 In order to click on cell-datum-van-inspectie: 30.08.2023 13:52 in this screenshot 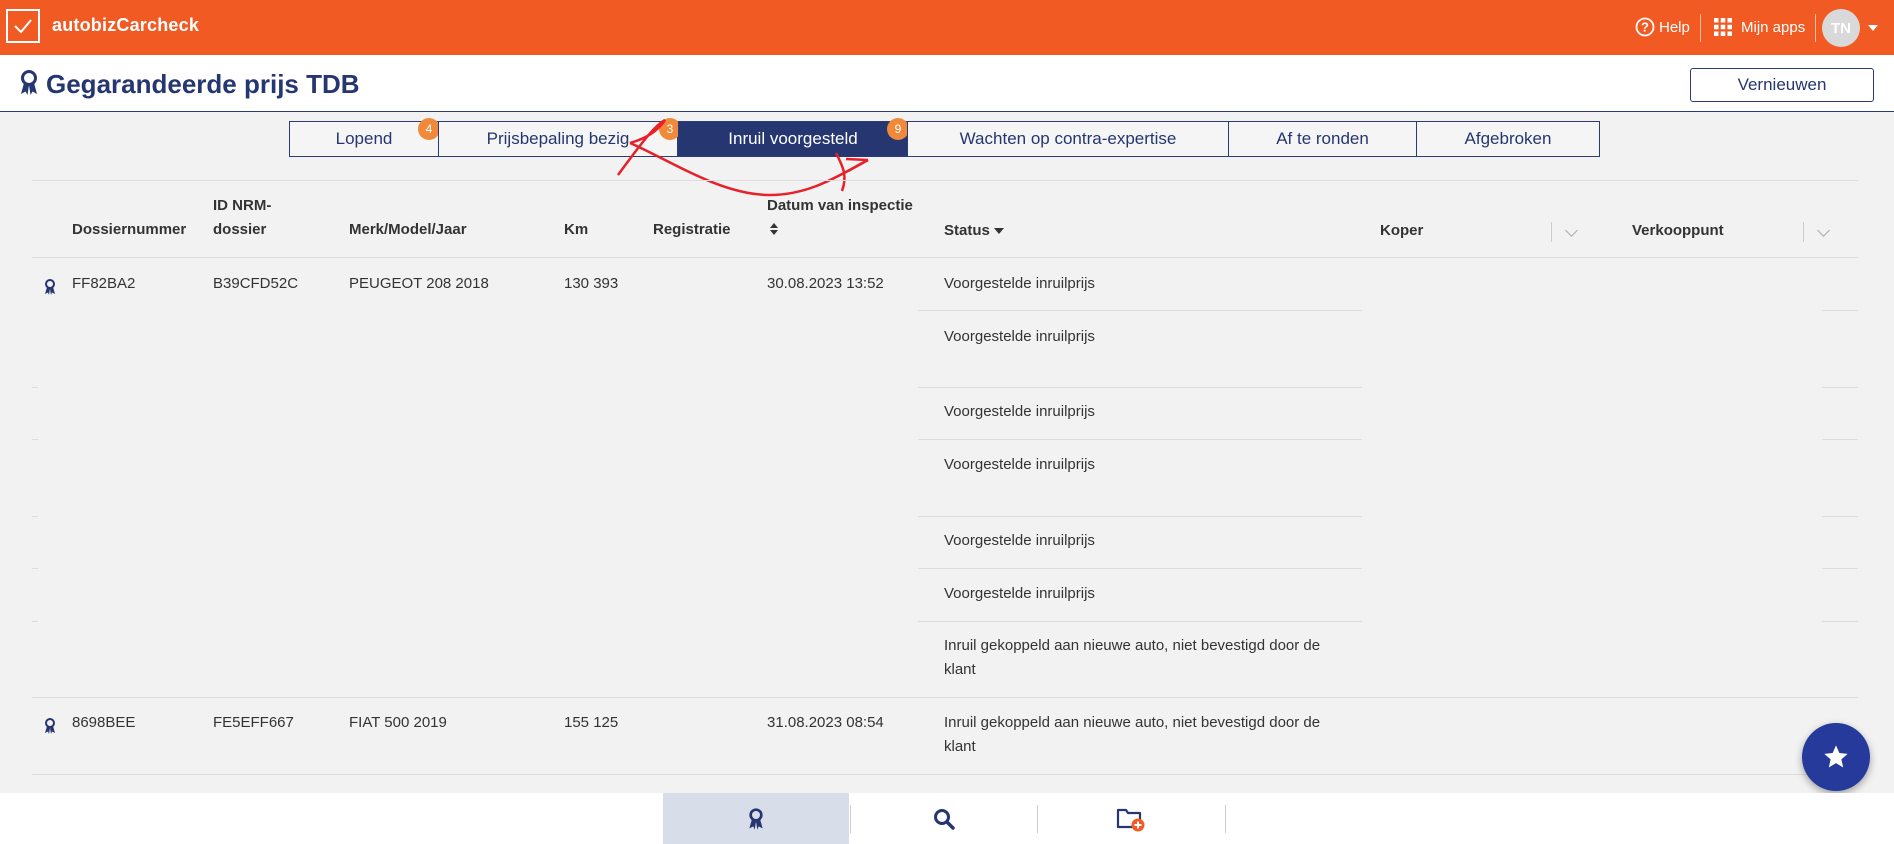, I will do `click(825, 283)`.